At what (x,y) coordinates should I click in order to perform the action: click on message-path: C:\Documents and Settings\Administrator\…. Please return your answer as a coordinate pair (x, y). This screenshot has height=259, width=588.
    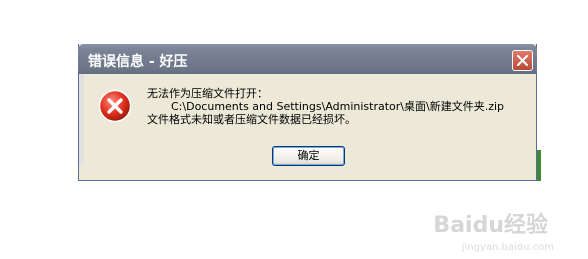
    Looking at the image, I should click on (338, 106).